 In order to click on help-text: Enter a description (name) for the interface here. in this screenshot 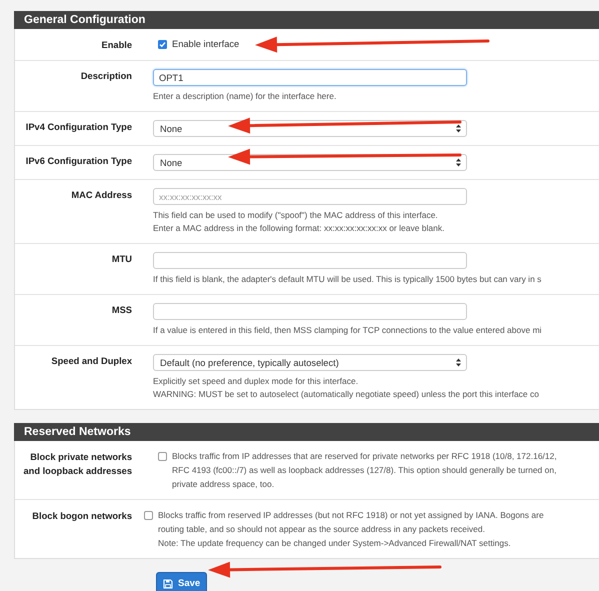, I will do `click(245, 96)`.